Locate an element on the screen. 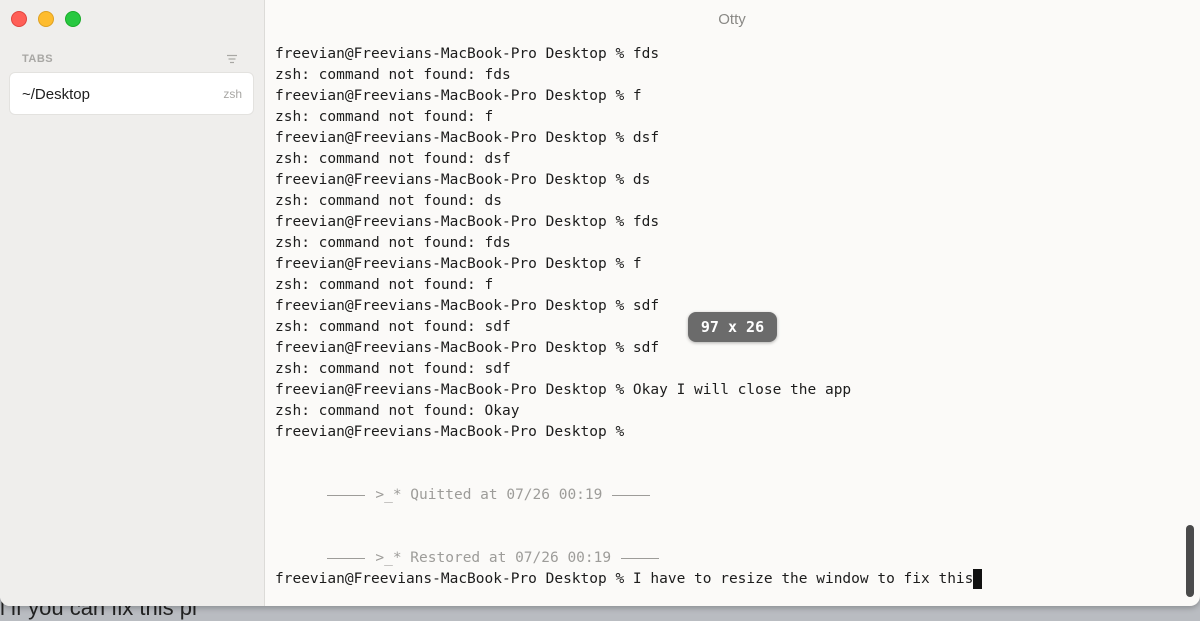 The height and width of the screenshot is (621, 1200). terminal-line: zsh: command not found: Okay is located at coordinates (397, 411).